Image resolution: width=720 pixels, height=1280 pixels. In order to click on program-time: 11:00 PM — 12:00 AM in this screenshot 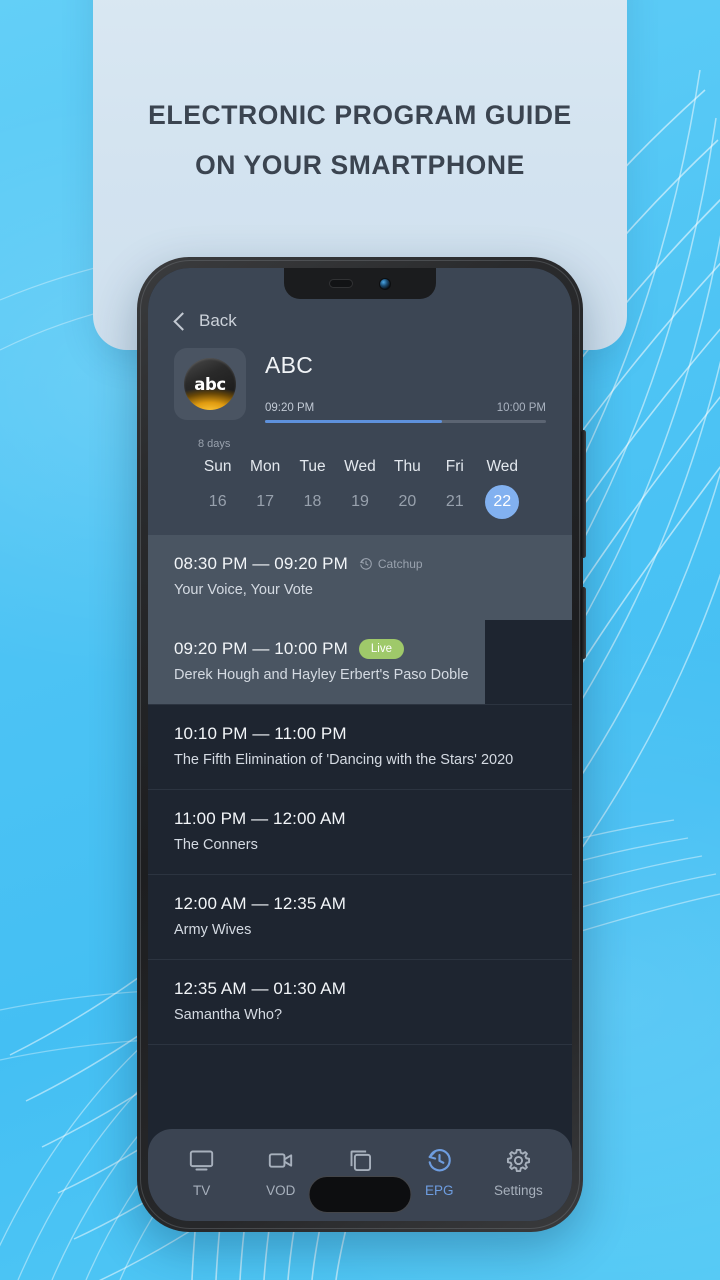, I will do `click(260, 818)`.